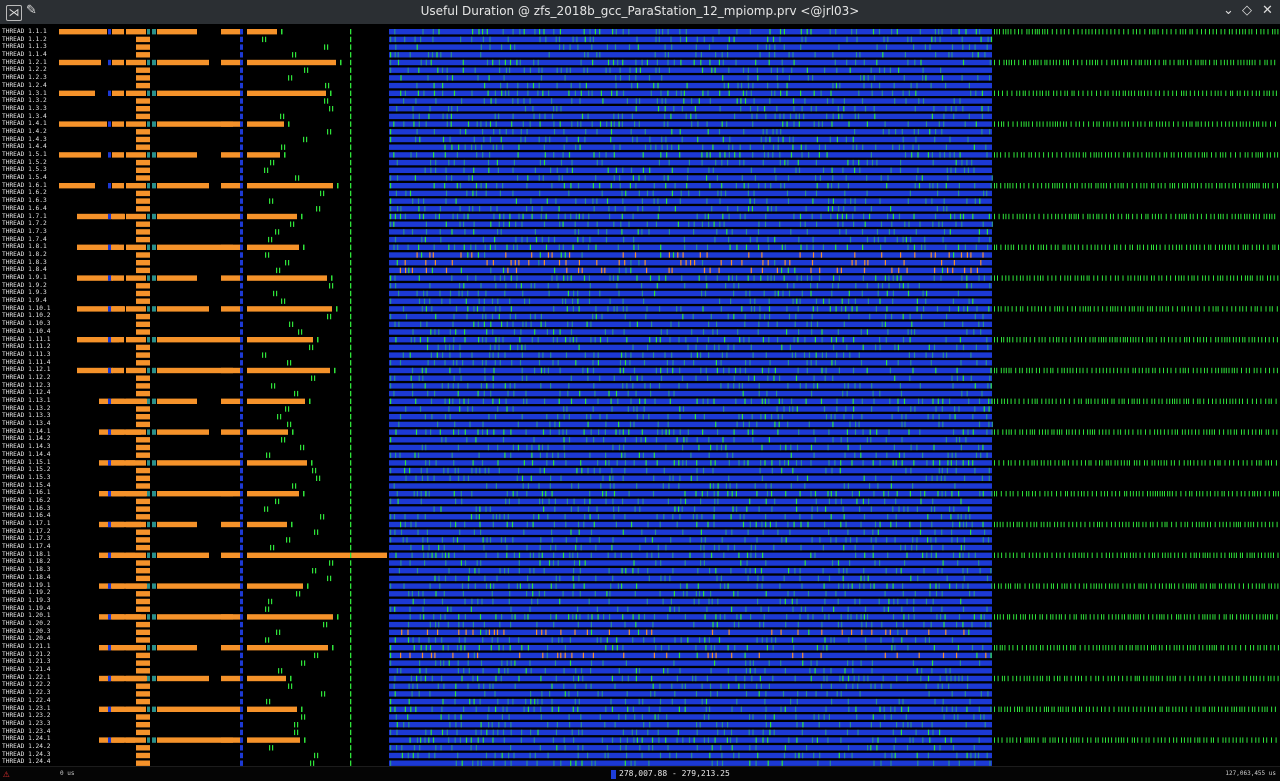 The width and height of the screenshot is (1280, 781). Describe the element at coordinates (1247, 10) in the screenshot. I see `maximize-button: ◇` at that location.